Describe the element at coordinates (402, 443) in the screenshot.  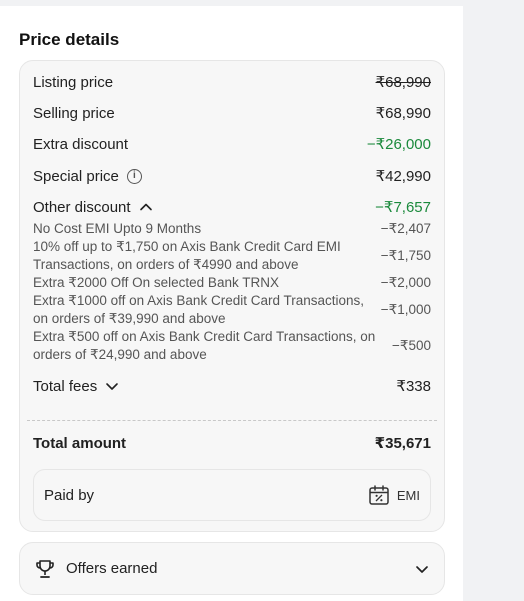
I see `total-amount-value: ₹35,671` at that location.